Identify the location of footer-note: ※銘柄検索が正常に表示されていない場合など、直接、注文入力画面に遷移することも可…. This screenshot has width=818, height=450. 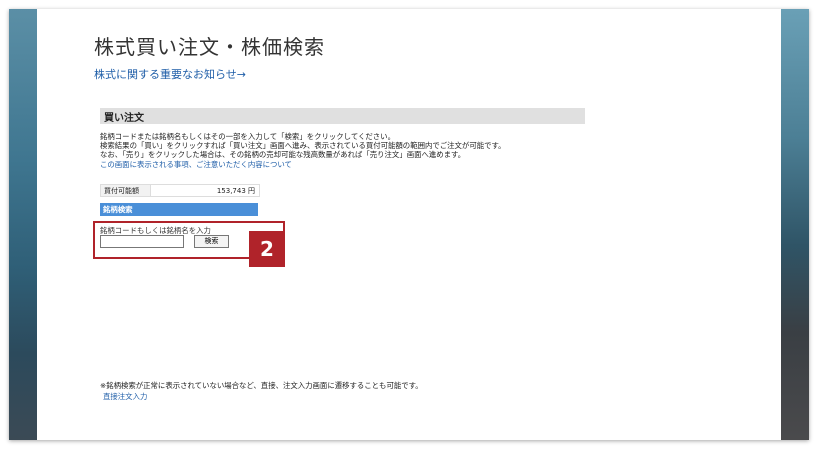
(261, 385).